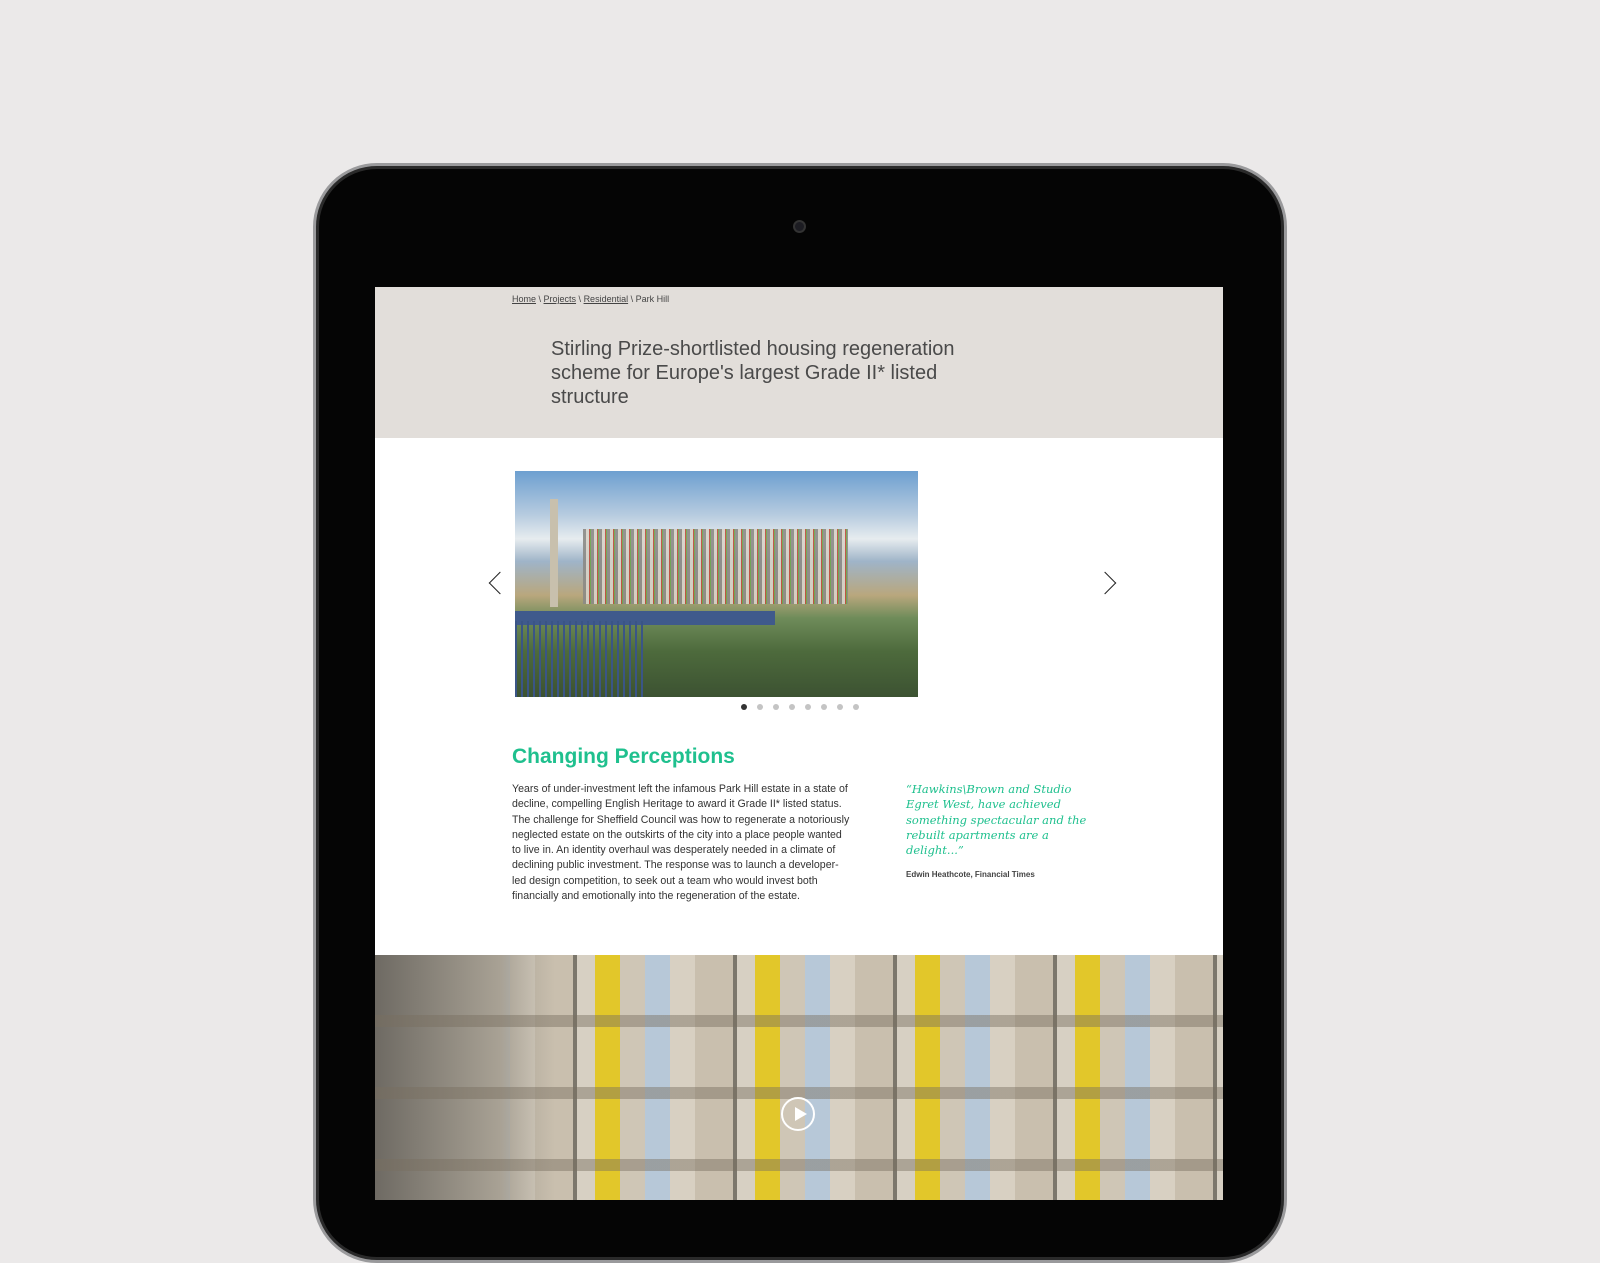  Describe the element at coordinates (623, 756) in the screenshot. I see `section-heading: Changing Perceptions` at that location.